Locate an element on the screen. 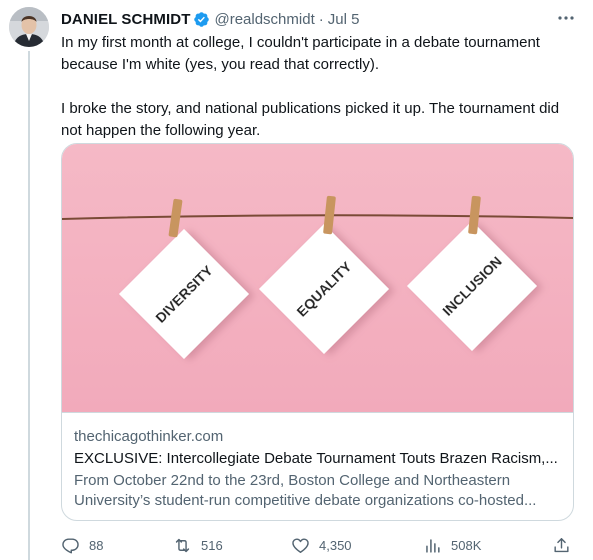 This screenshot has height=560, width=593. clothesline is located at coordinates (317, 217).